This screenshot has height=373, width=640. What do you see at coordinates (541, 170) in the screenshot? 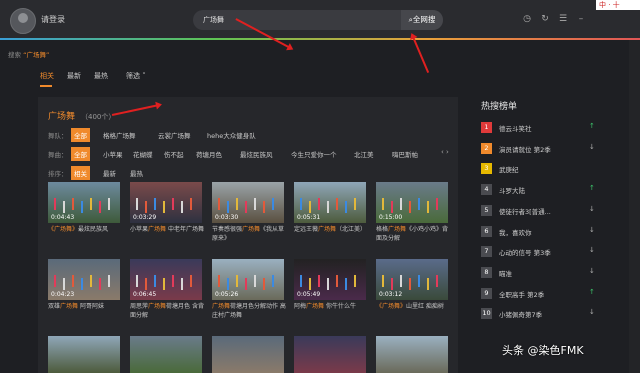
I see `hot-list-item: 3 武庚纪` at bounding box center [541, 170].